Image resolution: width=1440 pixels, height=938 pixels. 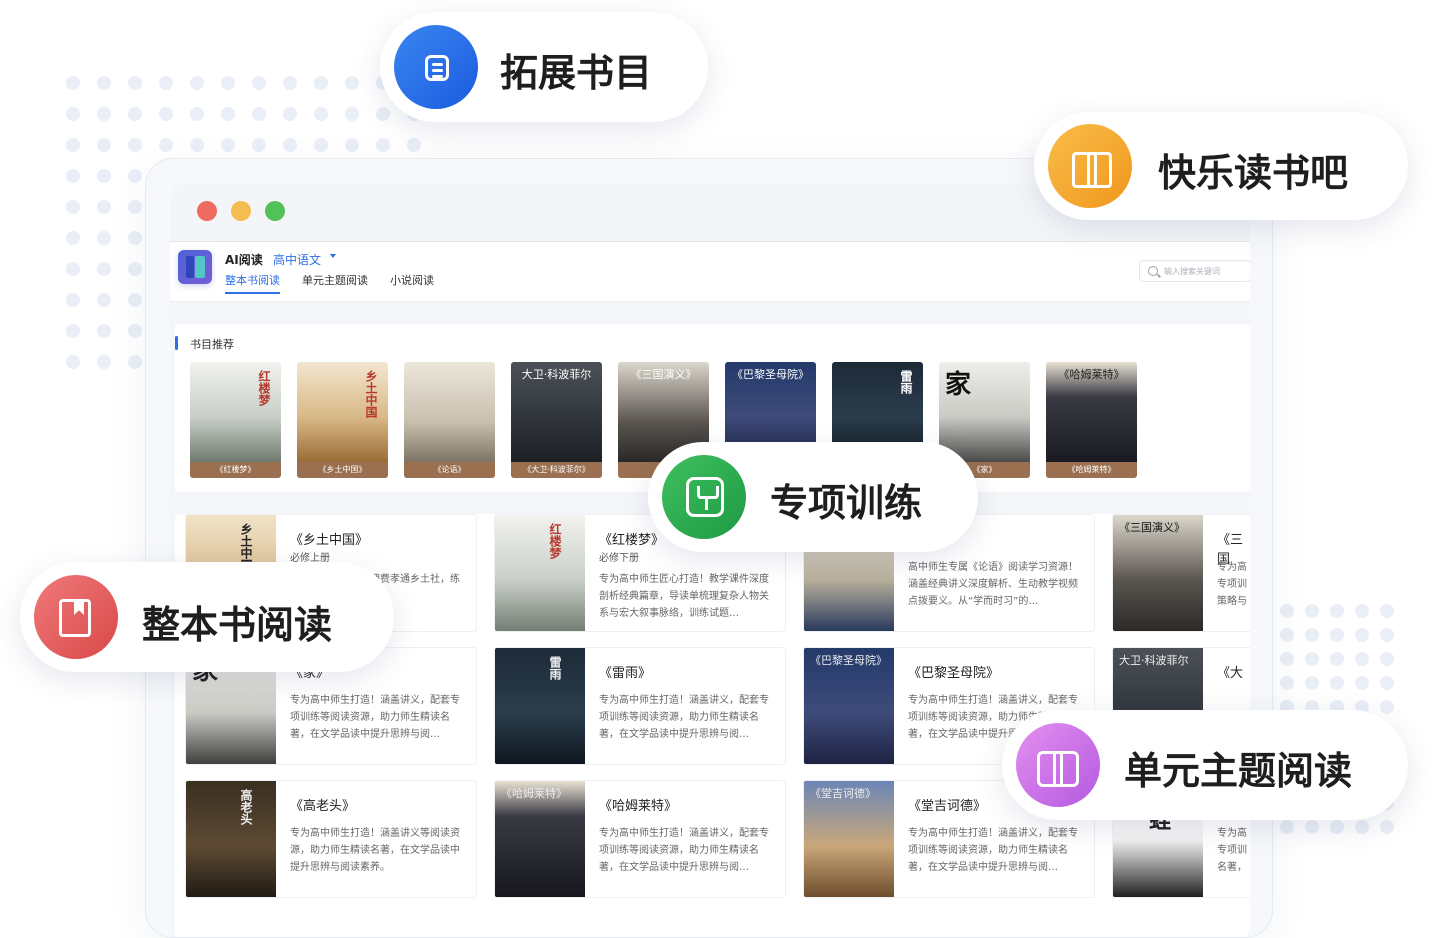 What do you see at coordinates (1232, 850) in the screenshot?
I see `card-description: 专为高专项训名著，` at bounding box center [1232, 850].